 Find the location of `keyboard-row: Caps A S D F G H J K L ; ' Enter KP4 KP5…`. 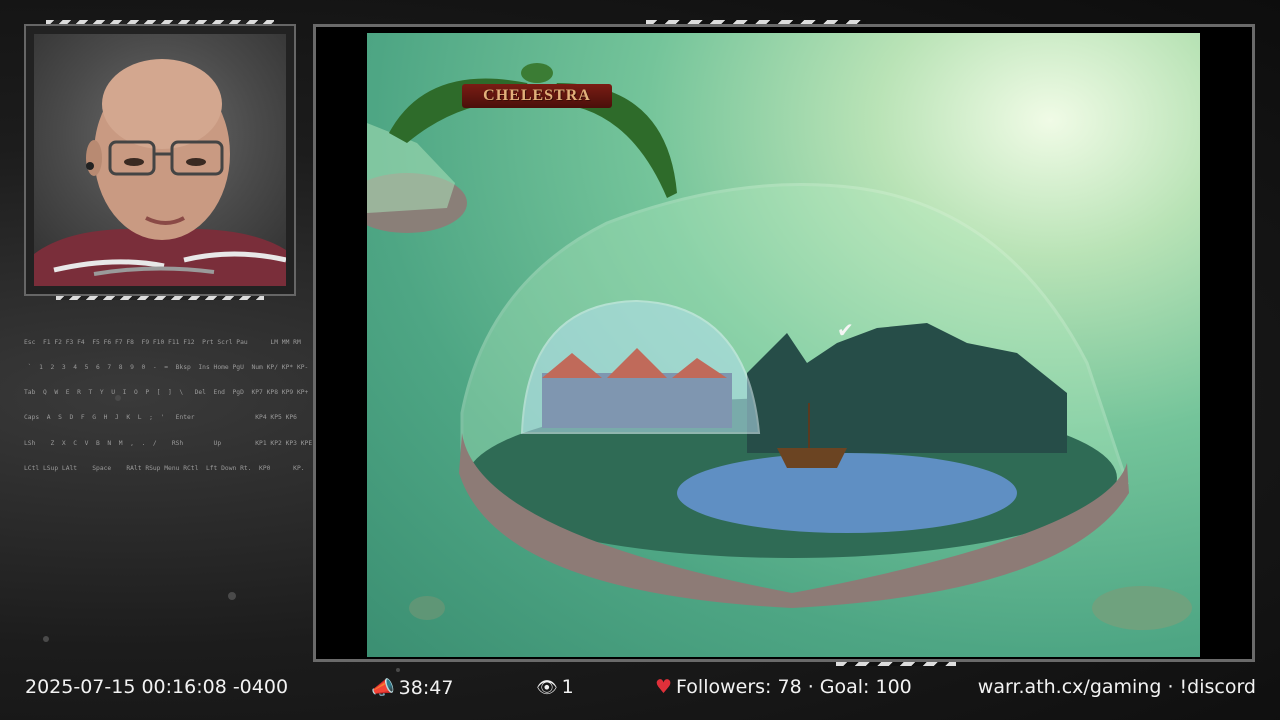

keyboard-row: Caps A S D F G H J K L ; ' Enter KP4 KP5… is located at coordinates (160, 418).